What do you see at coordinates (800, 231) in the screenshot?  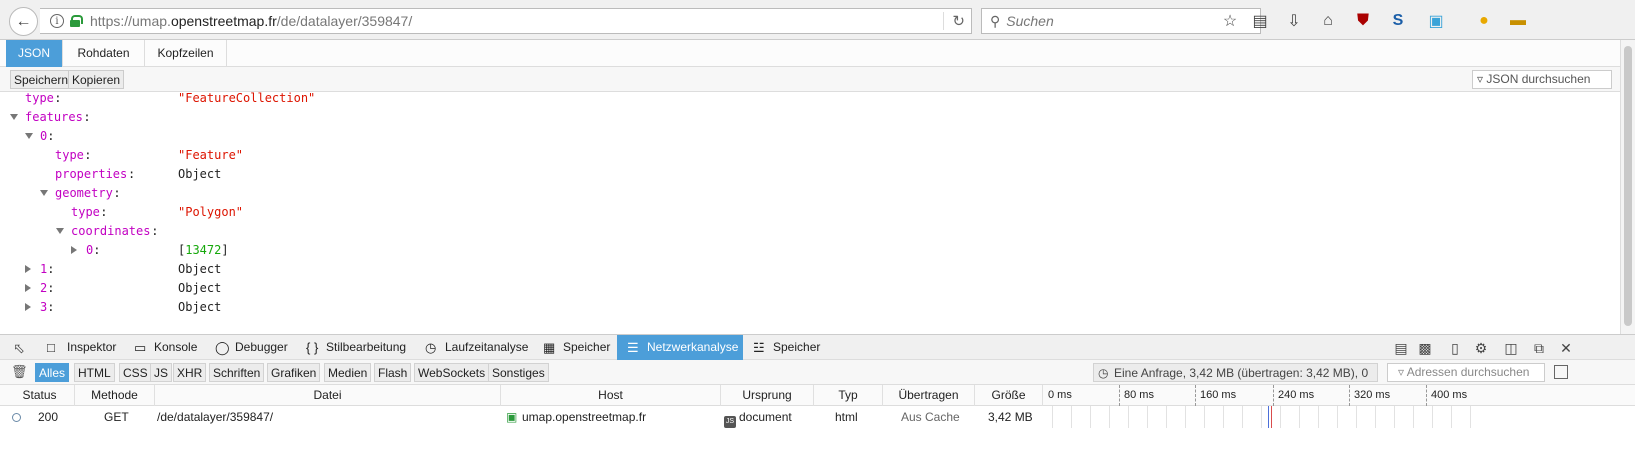 I see `json-tree-row: coordinates:` at bounding box center [800, 231].